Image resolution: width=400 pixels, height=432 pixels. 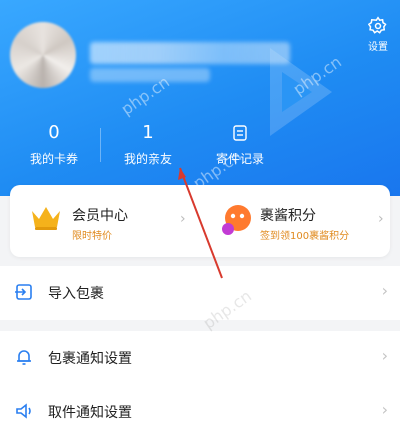 What do you see at coordinates (200, 223) in the screenshot?
I see `annotation-pointer` at bounding box center [200, 223].